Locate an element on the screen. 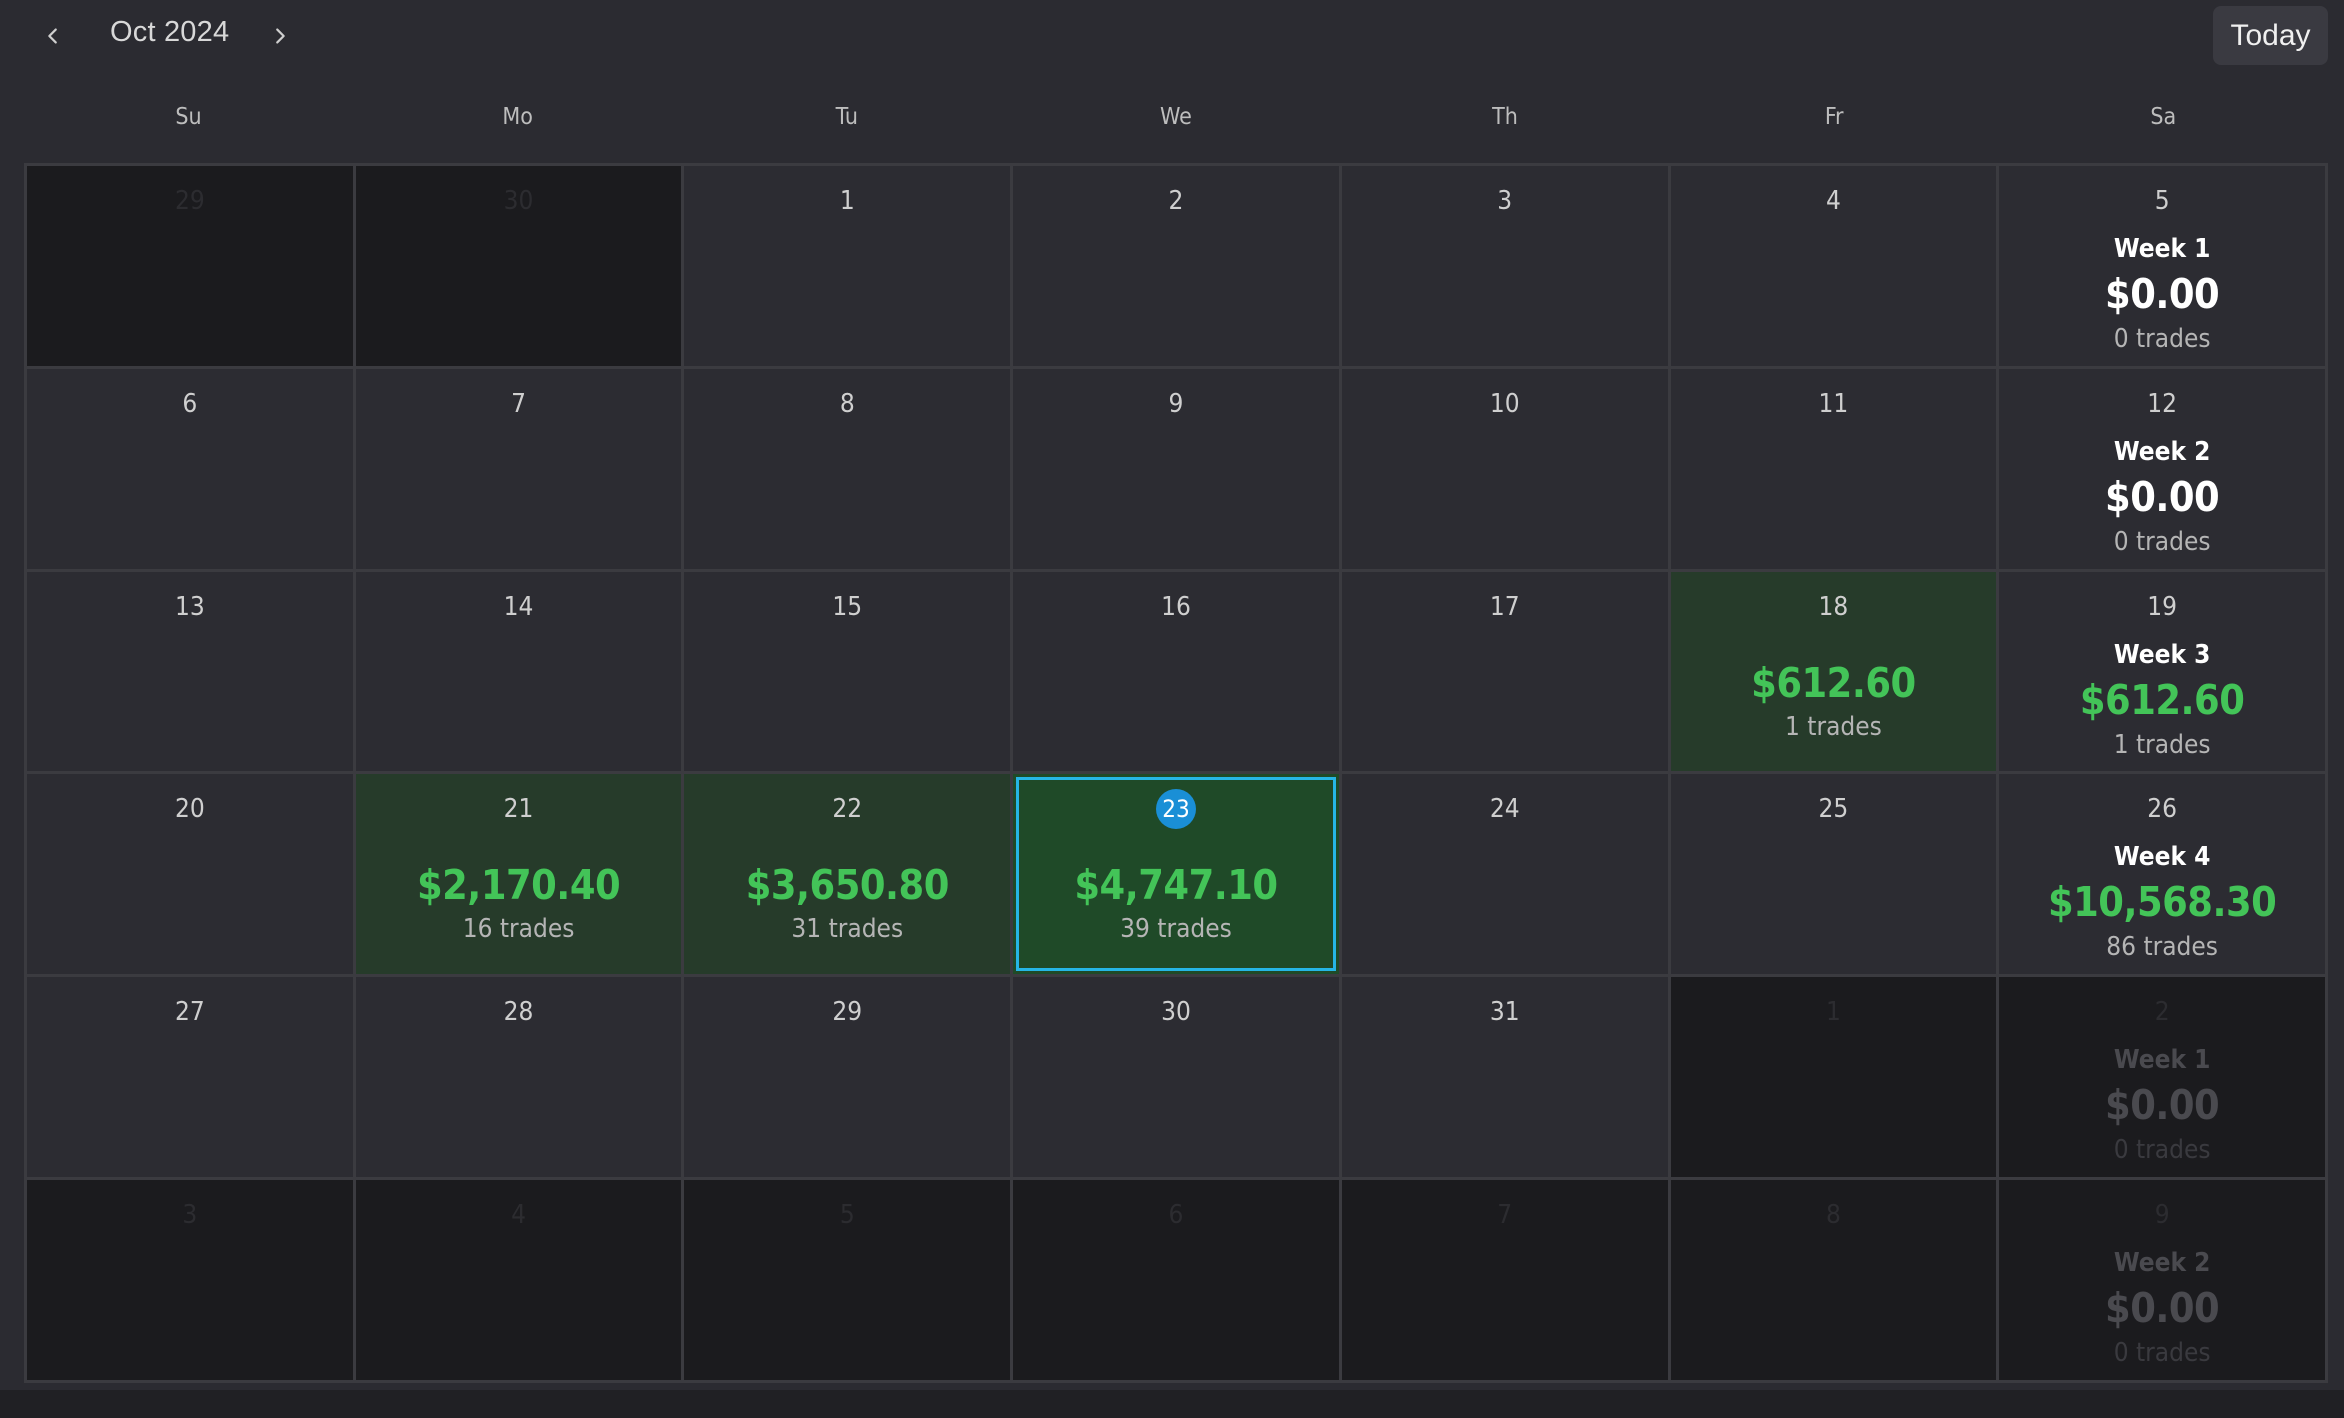  today-button: Today is located at coordinates (2270, 35).